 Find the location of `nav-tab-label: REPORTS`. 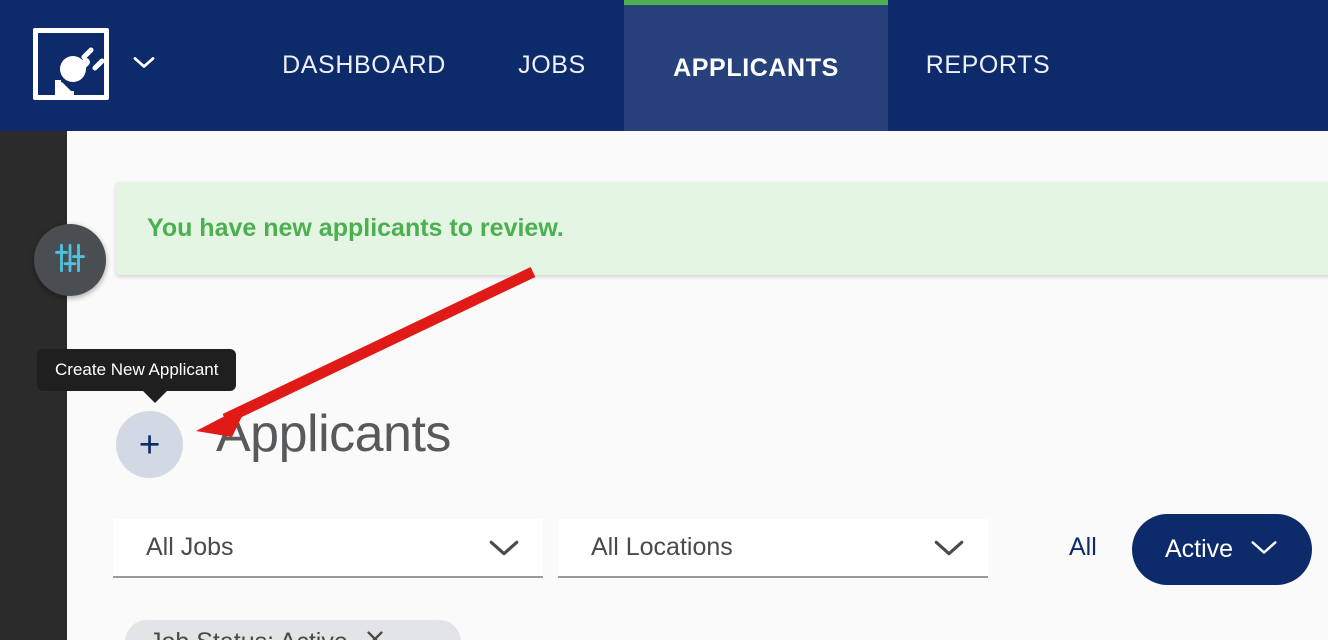

nav-tab-label: REPORTS is located at coordinates (988, 65).